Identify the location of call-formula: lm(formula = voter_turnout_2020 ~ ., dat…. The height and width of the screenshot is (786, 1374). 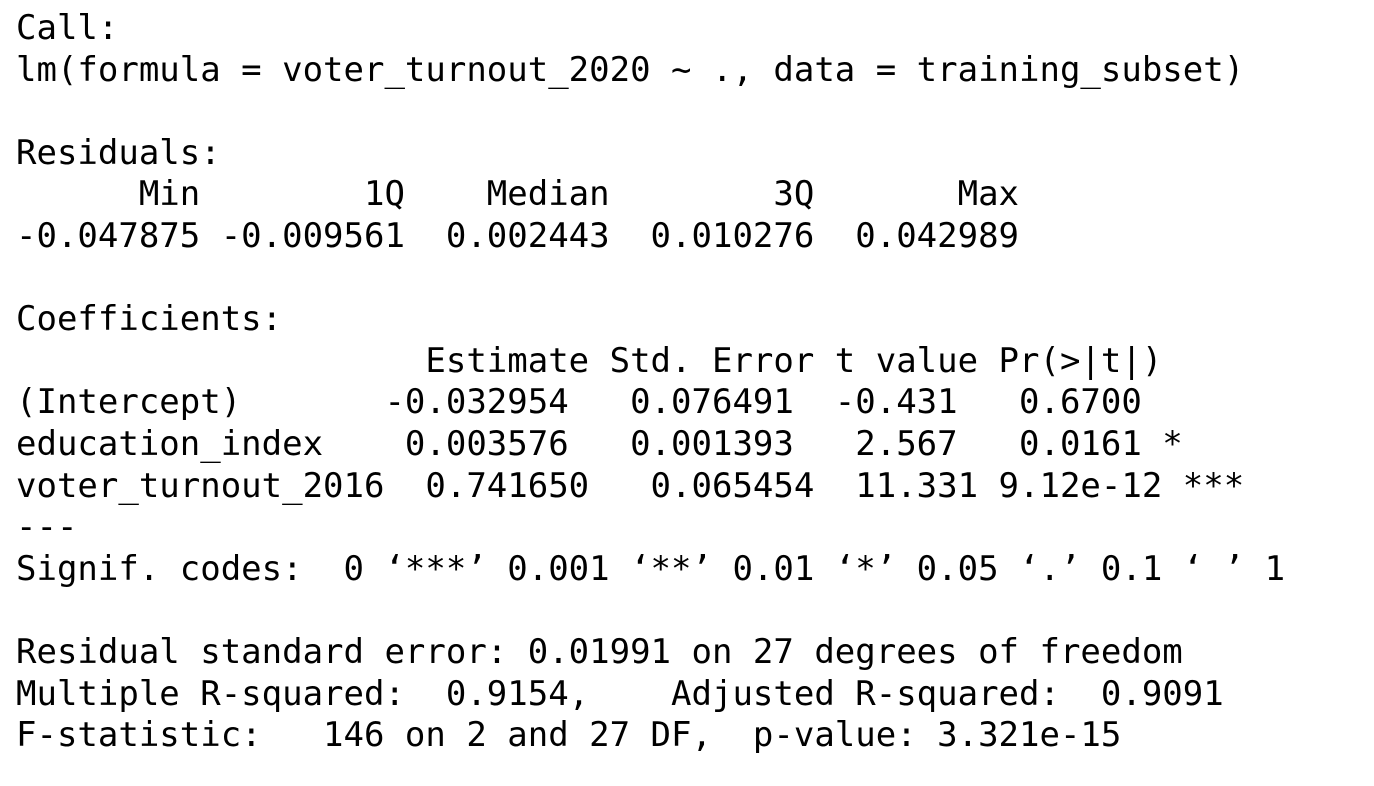
(630, 69).